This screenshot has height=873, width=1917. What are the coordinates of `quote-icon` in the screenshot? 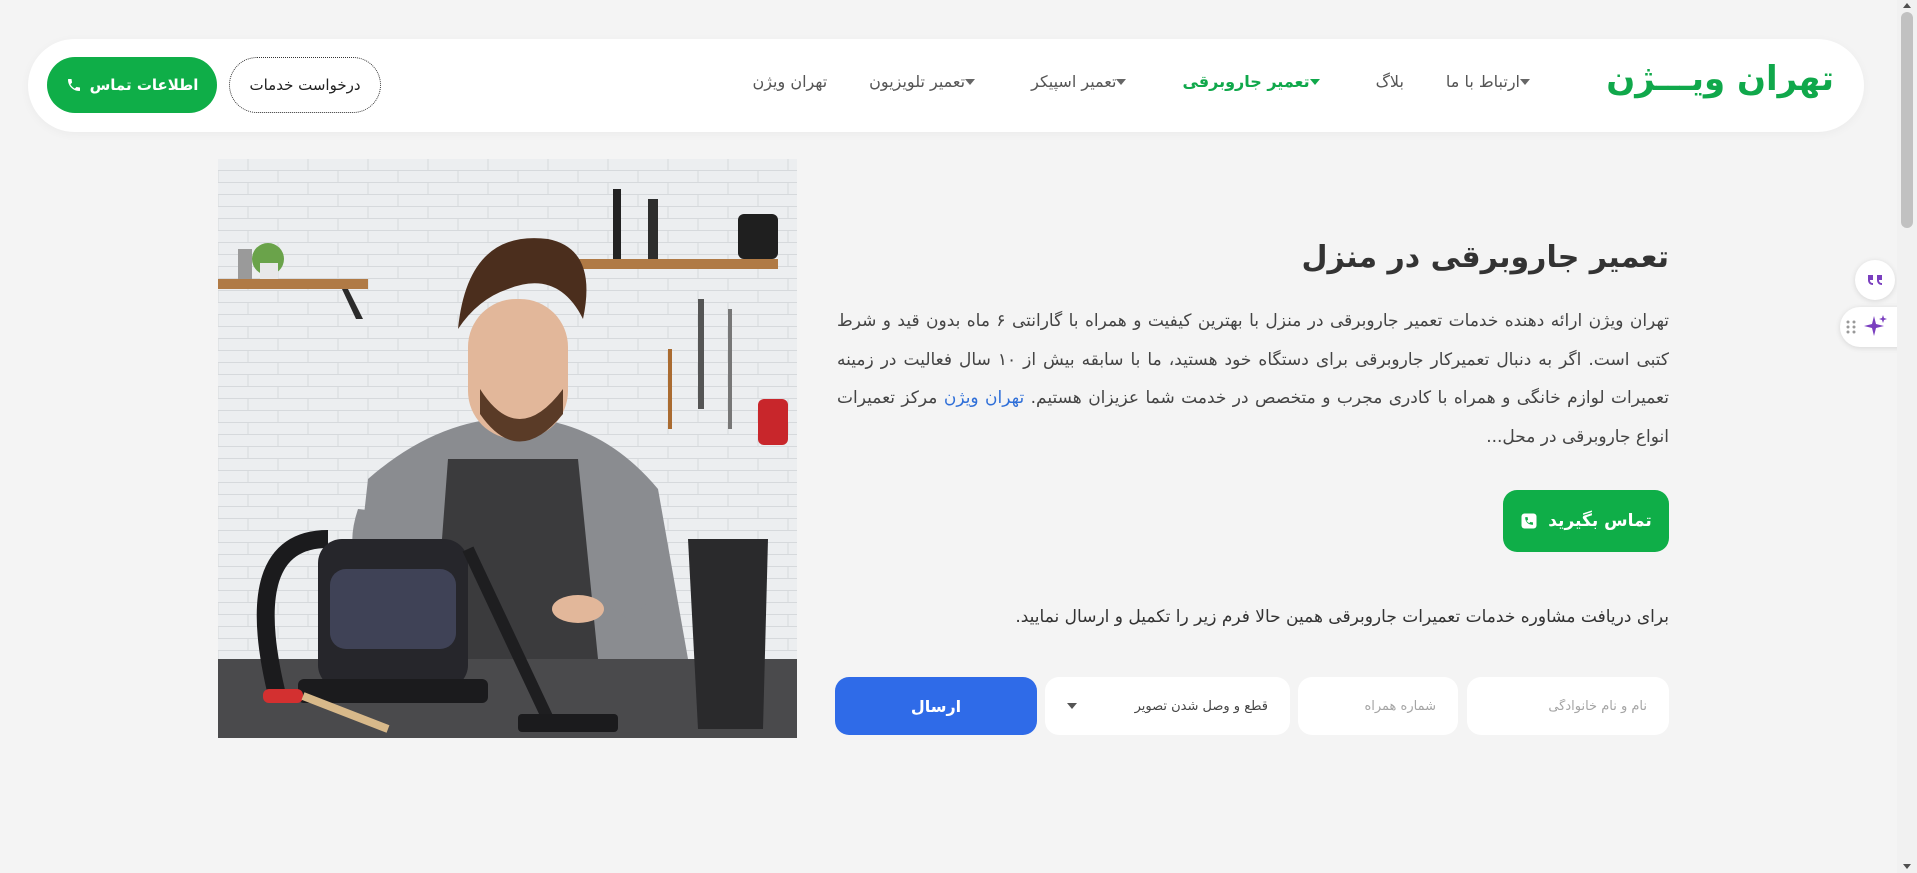 It's located at (1875, 280).